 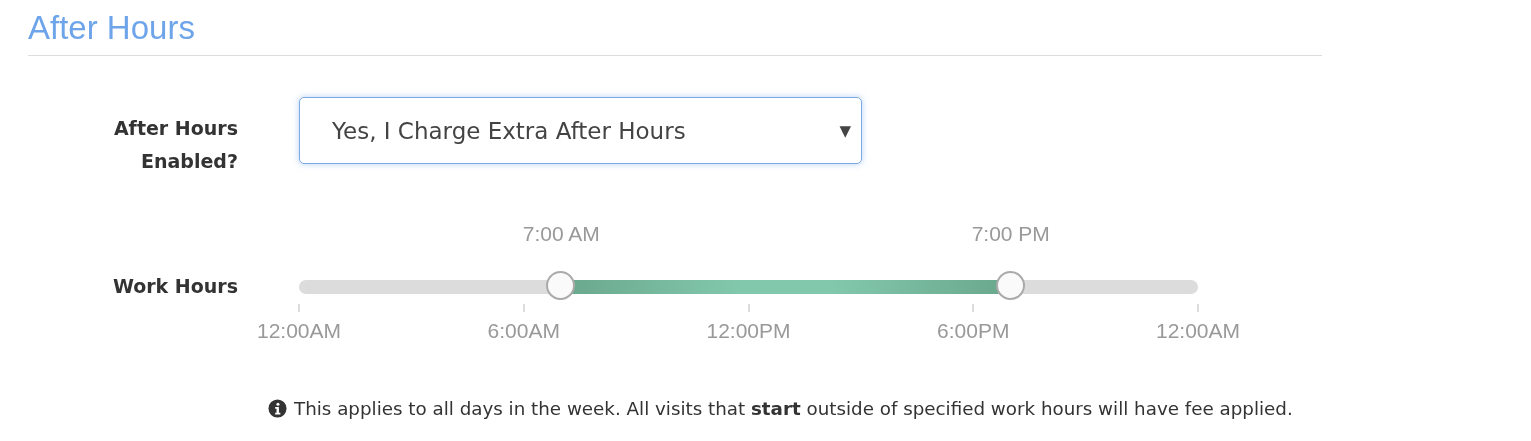 What do you see at coordinates (561, 234) in the screenshot?
I see `handle-value: 7:00 AM` at bounding box center [561, 234].